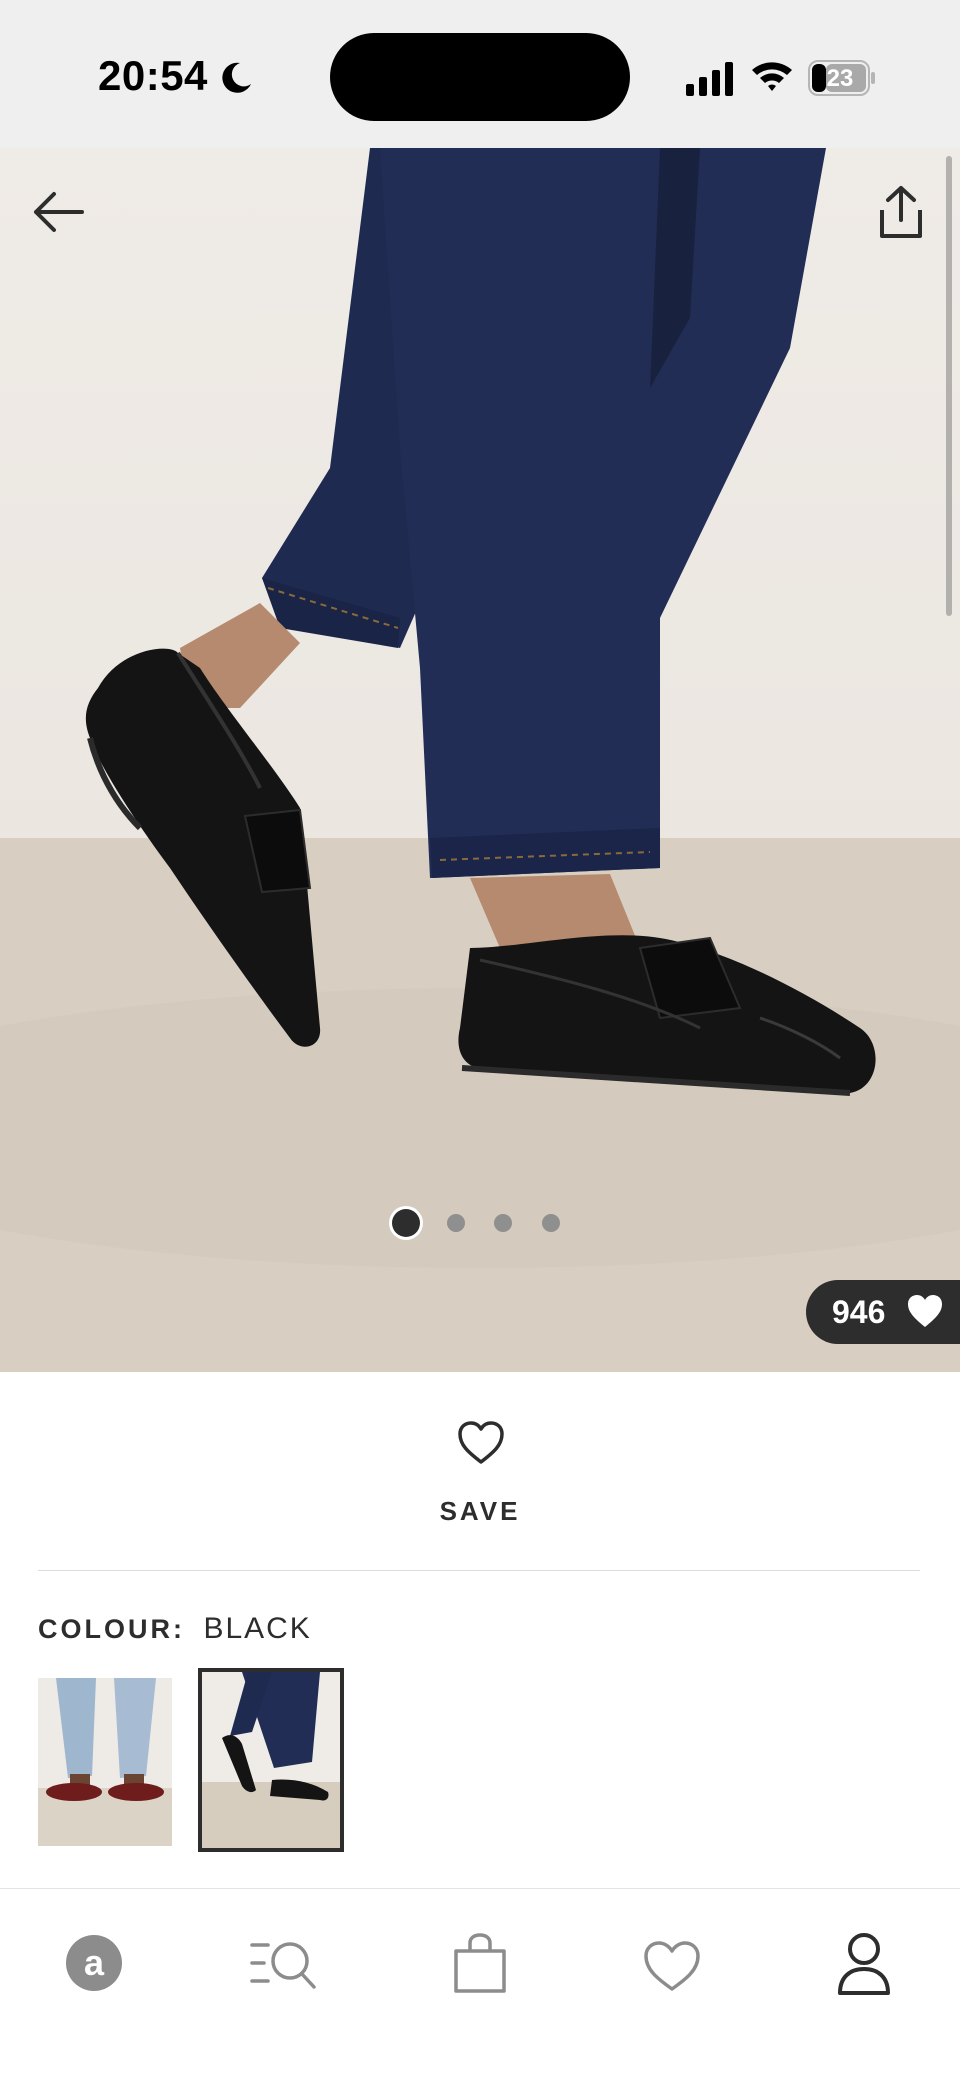  I want to click on bag-icon, so click(480, 1963).